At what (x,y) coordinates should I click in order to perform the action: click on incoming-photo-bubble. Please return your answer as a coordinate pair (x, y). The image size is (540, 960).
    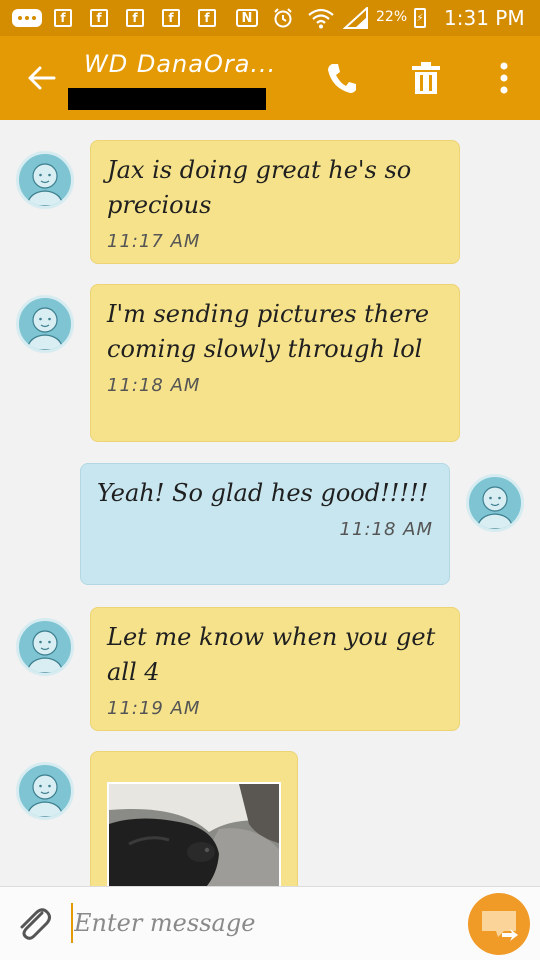
    Looking at the image, I should click on (194, 818).